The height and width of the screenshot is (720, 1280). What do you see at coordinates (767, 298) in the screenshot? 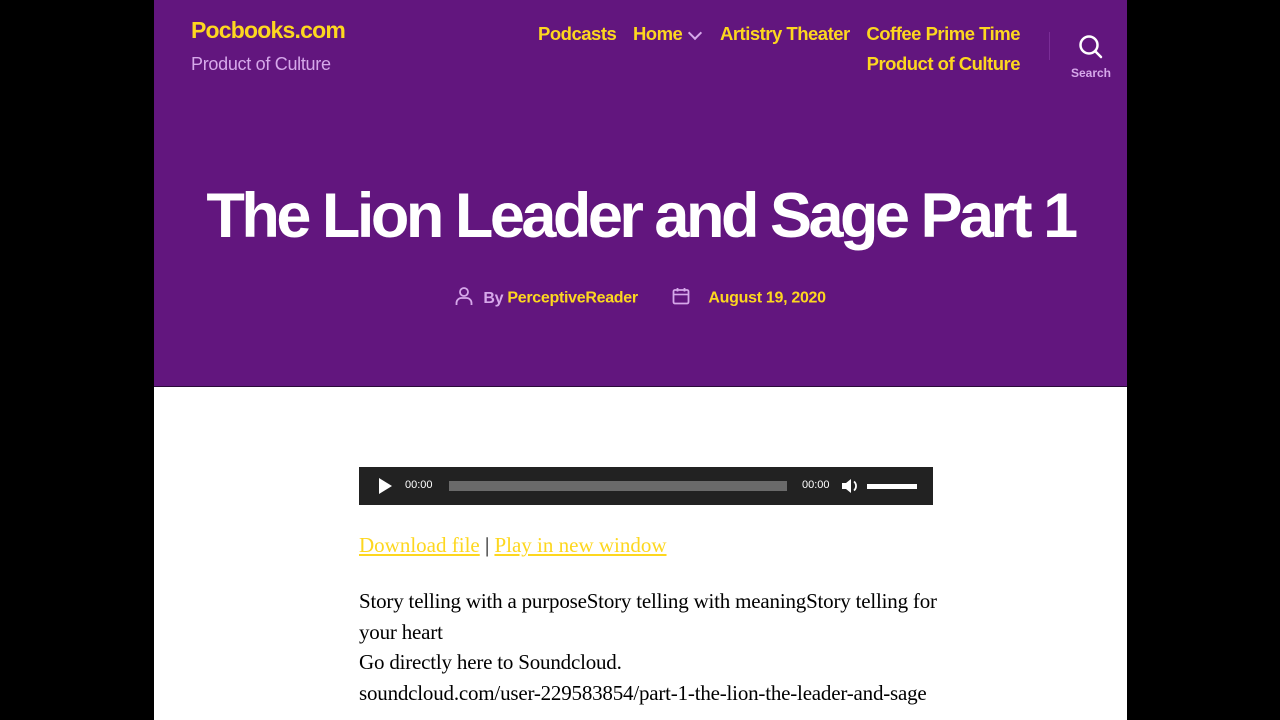
I see `post-date-link: August 19, 2020` at bounding box center [767, 298].